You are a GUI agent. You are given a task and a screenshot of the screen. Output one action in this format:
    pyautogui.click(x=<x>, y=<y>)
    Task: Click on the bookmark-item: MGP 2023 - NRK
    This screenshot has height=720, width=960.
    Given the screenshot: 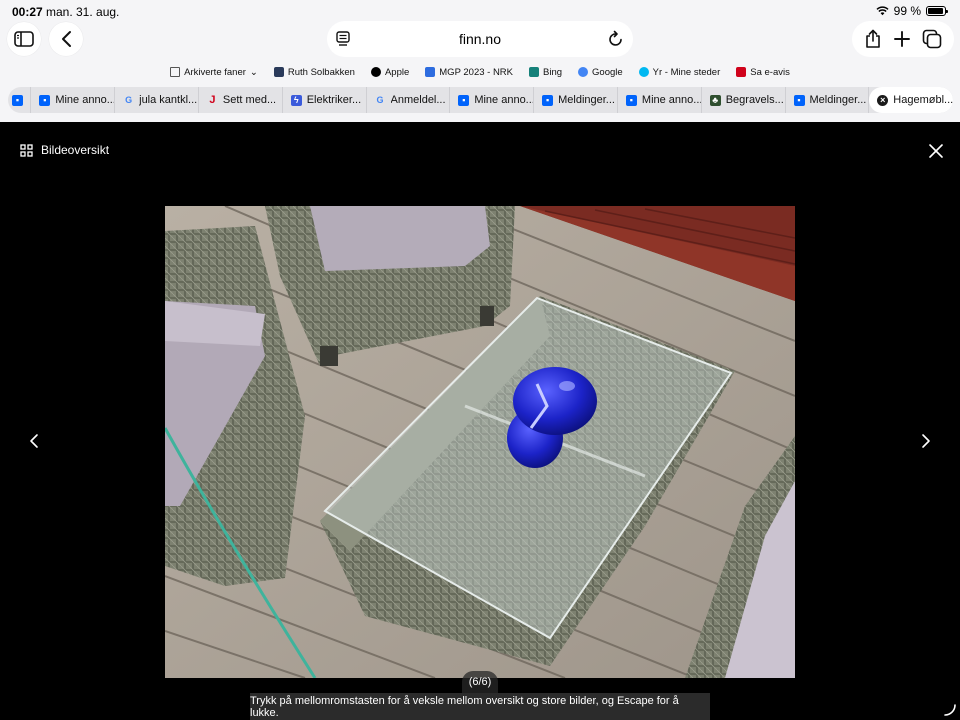 What is the action you would take?
    pyautogui.click(x=469, y=72)
    